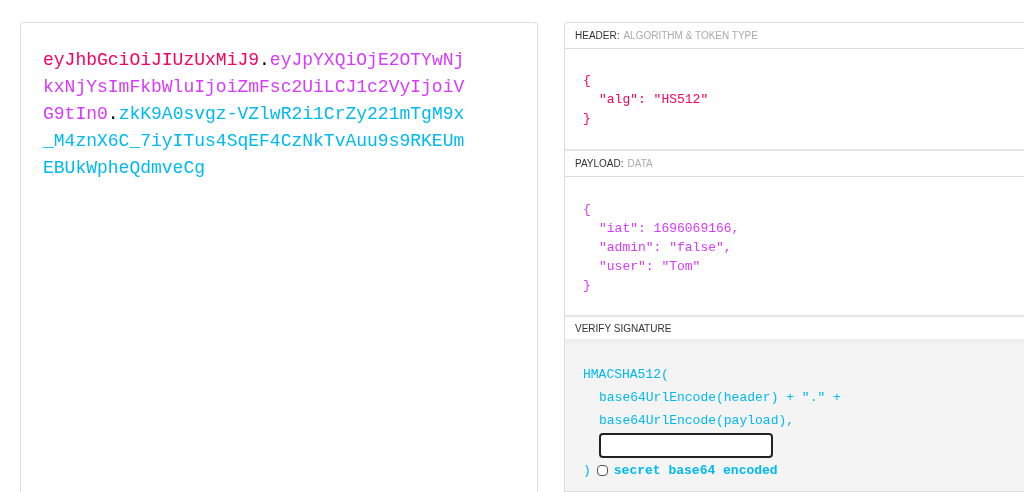  What do you see at coordinates (597, 36) in the screenshot?
I see `section-label: HEADER:` at bounding box center [597, 36].